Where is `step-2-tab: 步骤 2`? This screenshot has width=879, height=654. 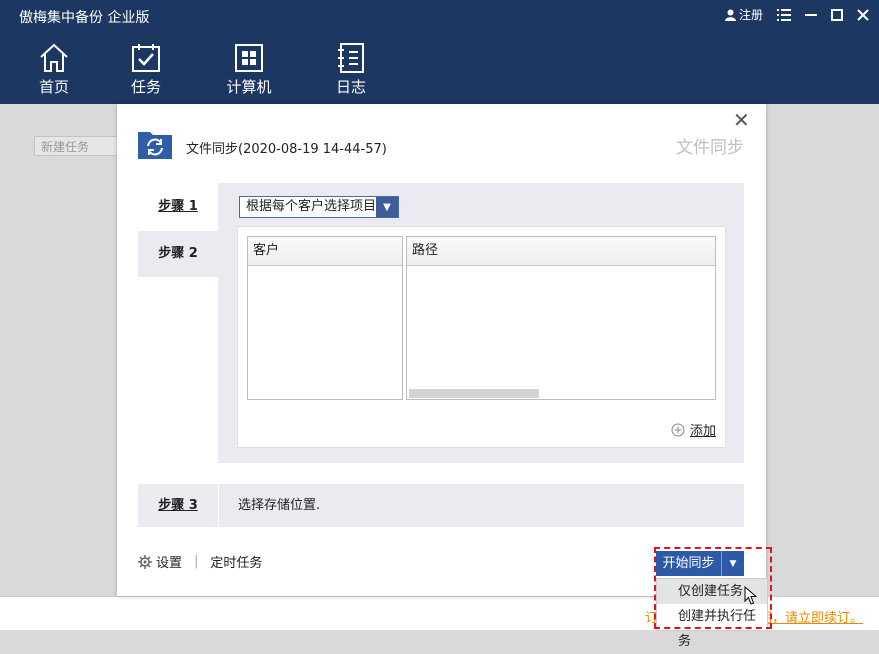
step-2-tab: 步骤 2 is located at coordinates (178, 254).